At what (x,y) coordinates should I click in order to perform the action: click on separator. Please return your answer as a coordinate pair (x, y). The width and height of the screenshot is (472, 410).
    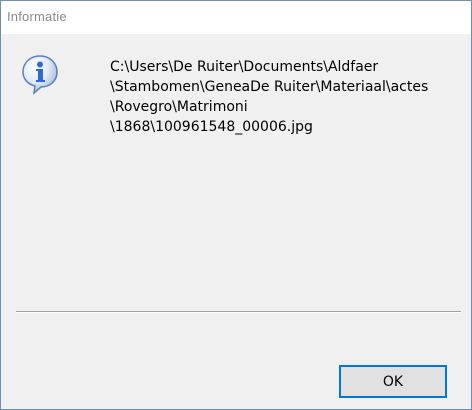
    Looking at the image, I should click on (238, 312).